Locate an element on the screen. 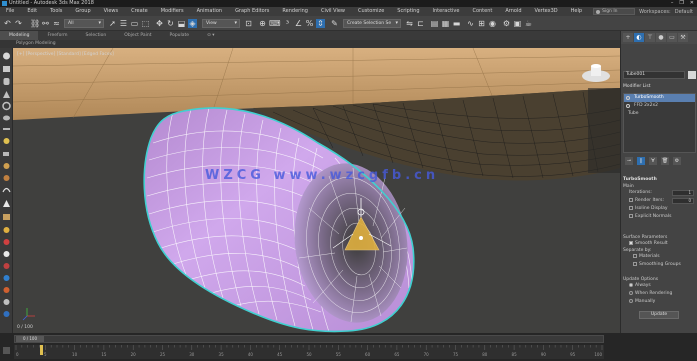 The image size is (697, 361). menu-file: File is located at coordinates (10, 11).